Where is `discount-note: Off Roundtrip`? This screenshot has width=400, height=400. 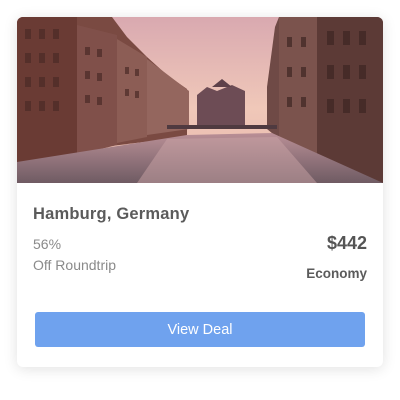
discount-note: Off Roundtrip is located at coordinates (75, 265).